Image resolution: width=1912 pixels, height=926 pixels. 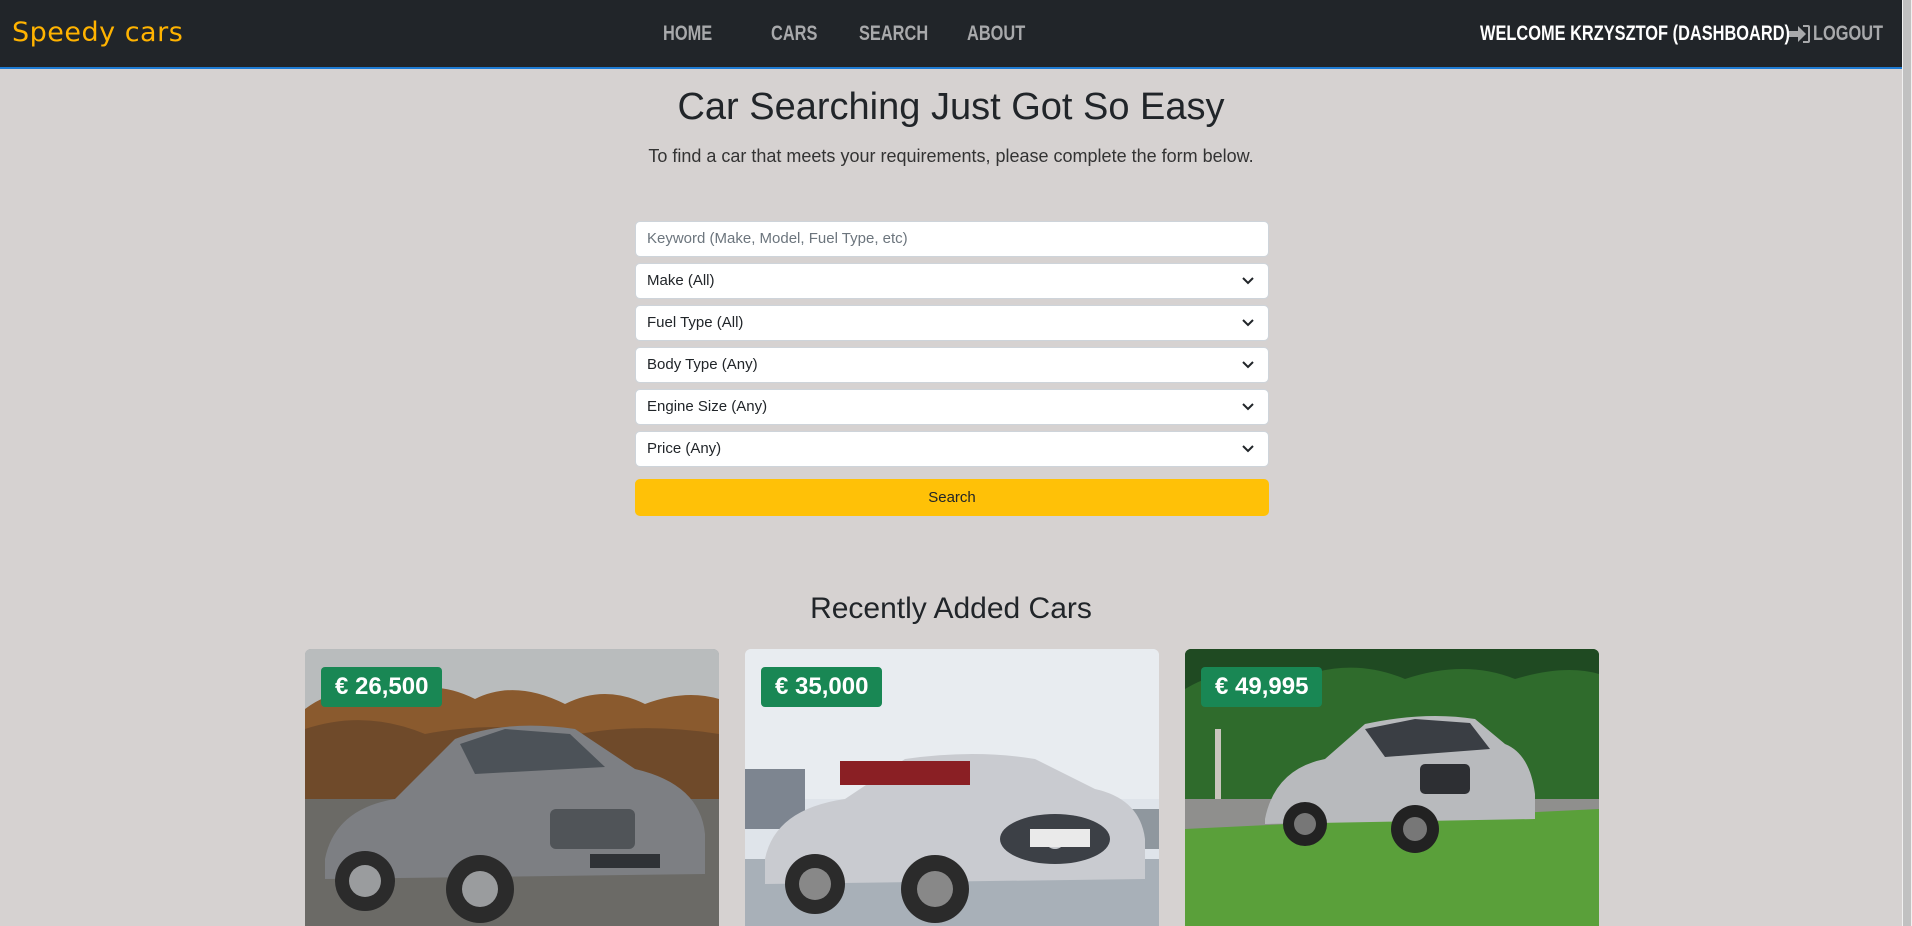 I want to click on page-scrollbar, so click(x=1907, y=463).